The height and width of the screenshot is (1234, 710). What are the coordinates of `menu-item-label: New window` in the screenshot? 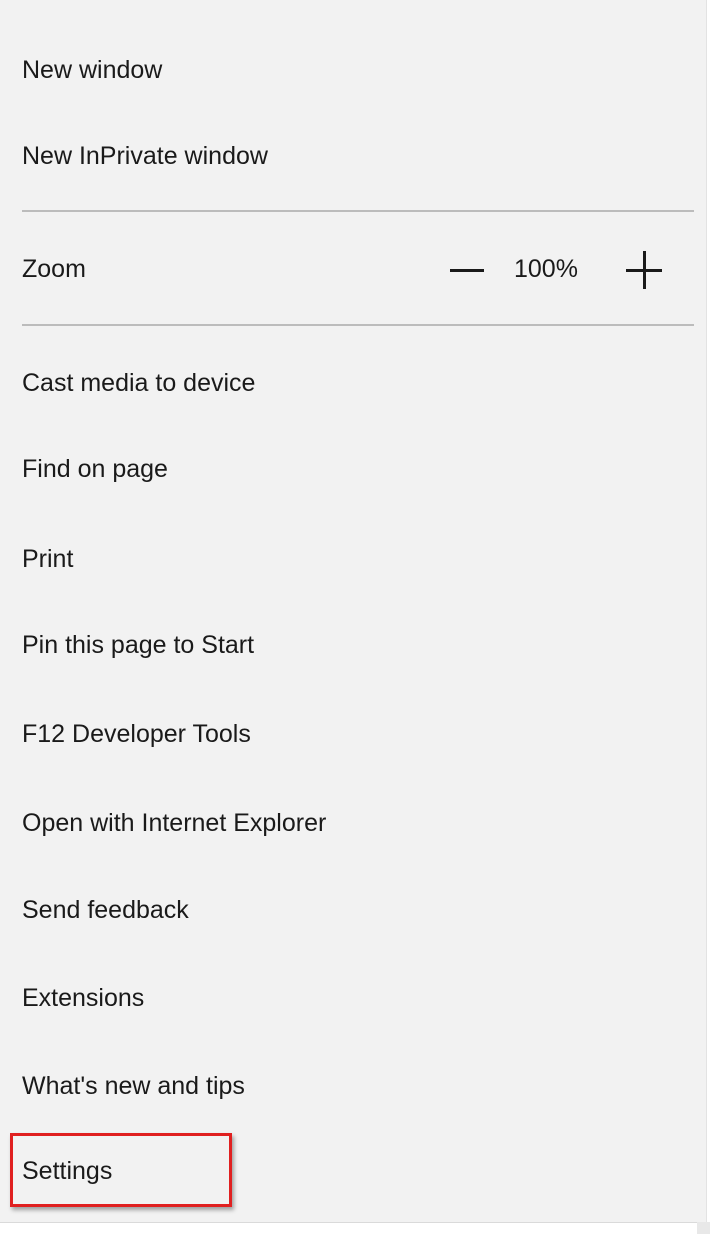 It's located at (92, 70).